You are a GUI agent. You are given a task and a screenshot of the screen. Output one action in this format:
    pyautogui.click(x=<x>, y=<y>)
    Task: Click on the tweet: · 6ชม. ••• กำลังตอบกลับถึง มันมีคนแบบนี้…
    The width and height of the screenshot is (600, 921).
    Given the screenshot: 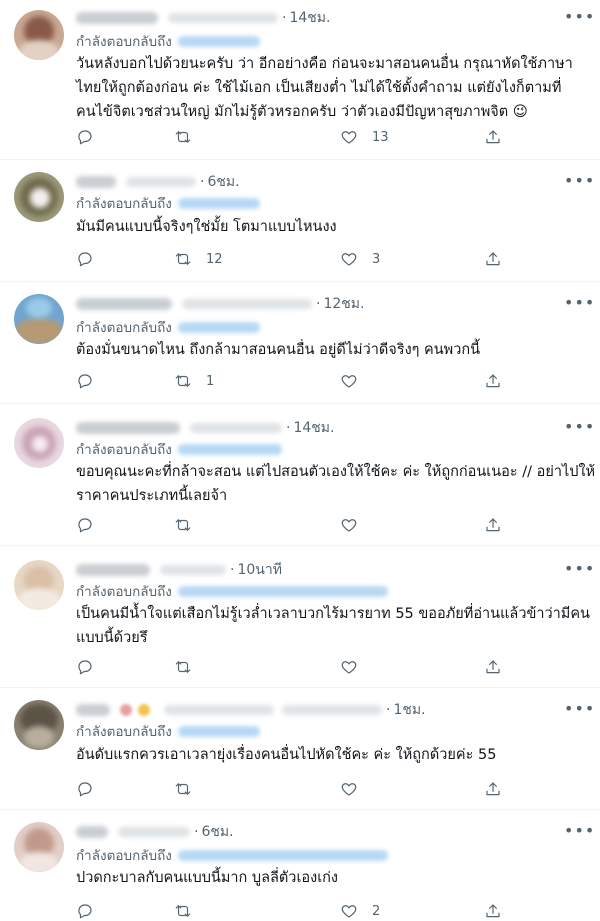 What is the action you would take?
    pyautogui.click(x=300, y=221)
    